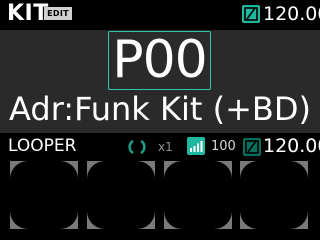 The width and height of the screenshot is (320, 240). What do you see at coordinates (196, 146) in the screenshot?
I see `level-bars-icon` at bounding box center [196, 146].